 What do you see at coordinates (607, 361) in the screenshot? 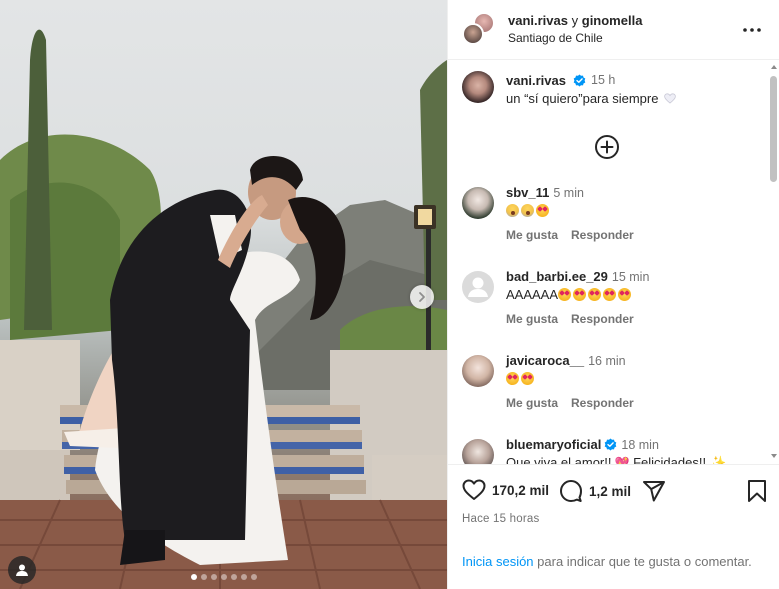
I see `comment-time: 16 min` at bounding box center [607, 361].